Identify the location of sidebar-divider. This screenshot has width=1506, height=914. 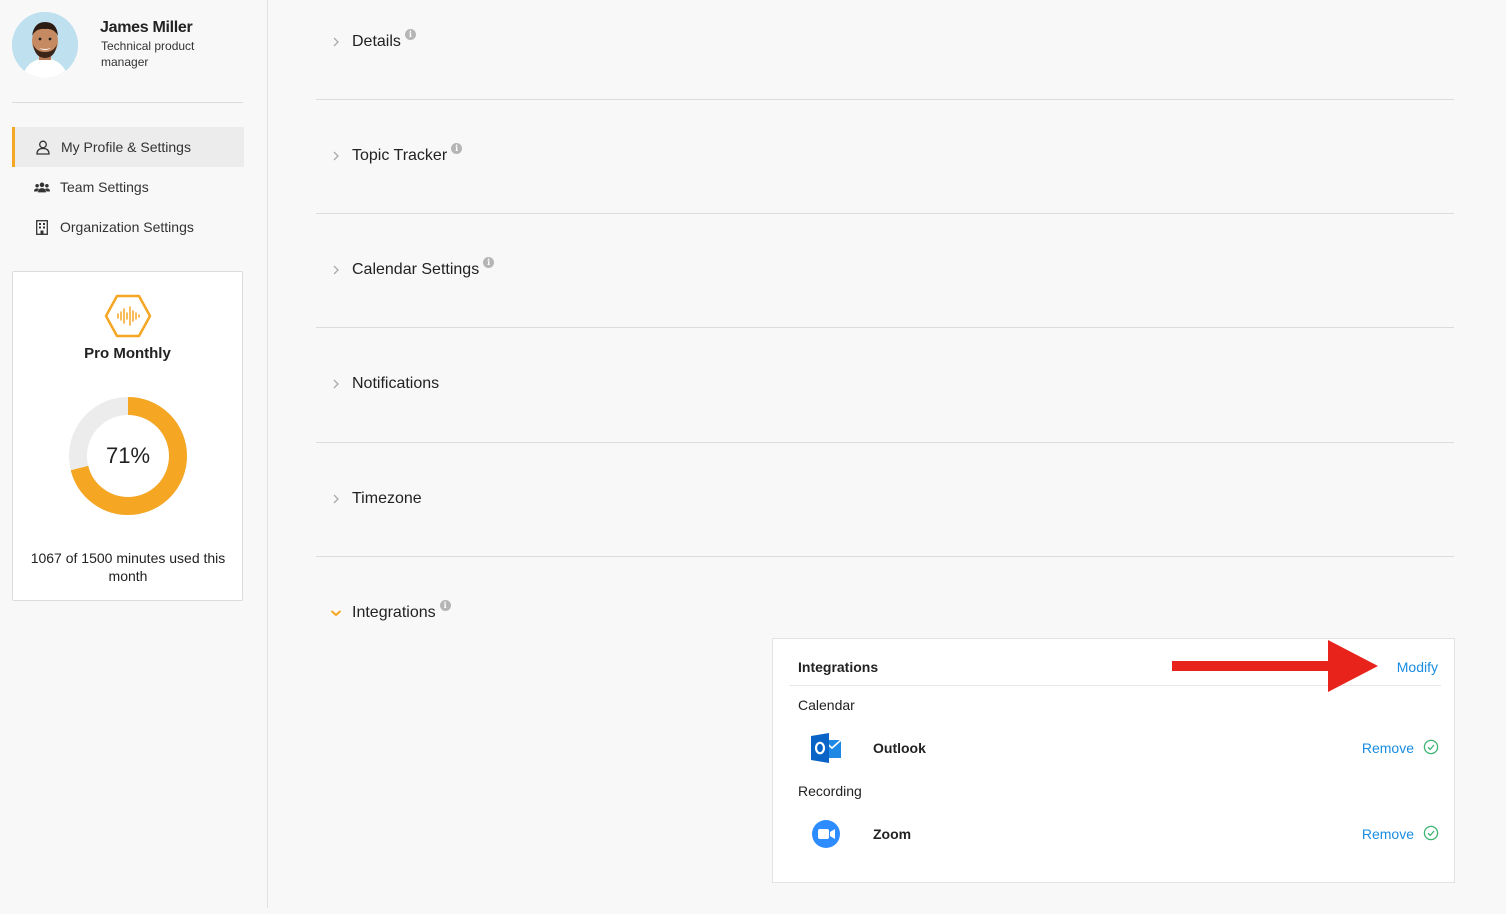
(127, 102).